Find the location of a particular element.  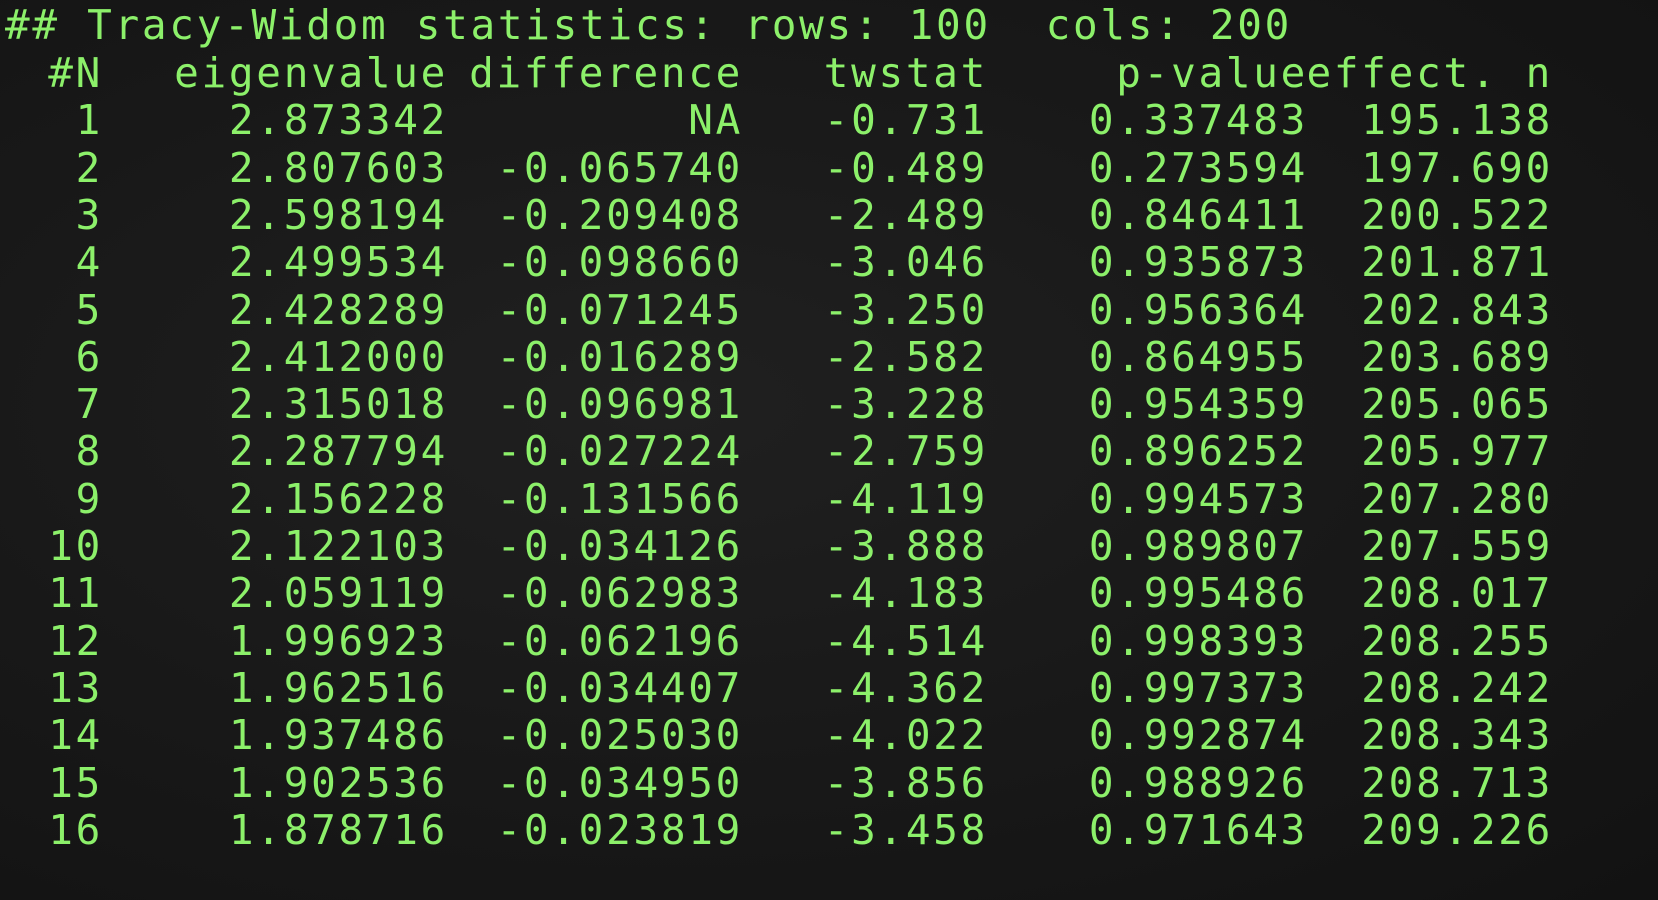

table-row: 13 1.962516 -0.034407 -4.362 0.997373 208.242 is located at coordinates (825, 688).